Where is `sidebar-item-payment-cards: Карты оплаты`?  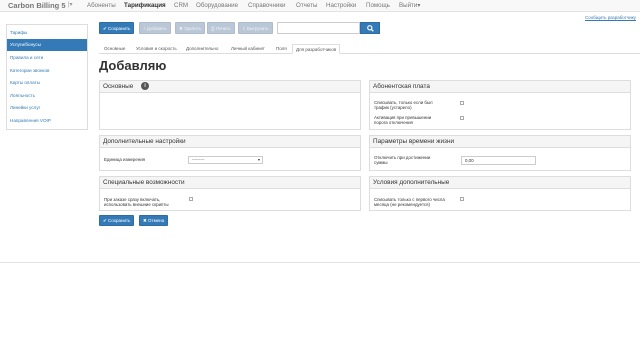 sidebar-item-payment-cards: Карты оплаты is located at coordinates (47, 83).